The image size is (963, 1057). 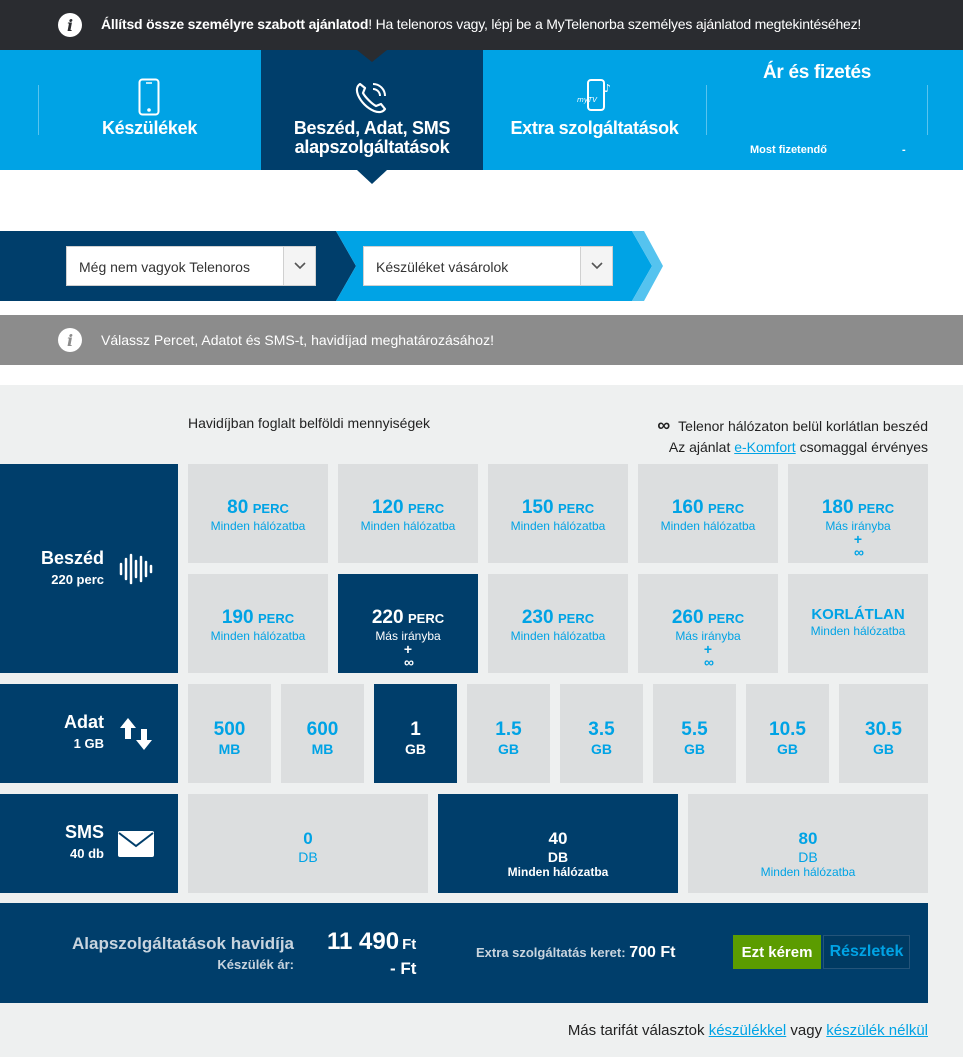 I want to click on sms-option-40-selected: 40 DB Minden hálózatba, so click(x=558, y=843).